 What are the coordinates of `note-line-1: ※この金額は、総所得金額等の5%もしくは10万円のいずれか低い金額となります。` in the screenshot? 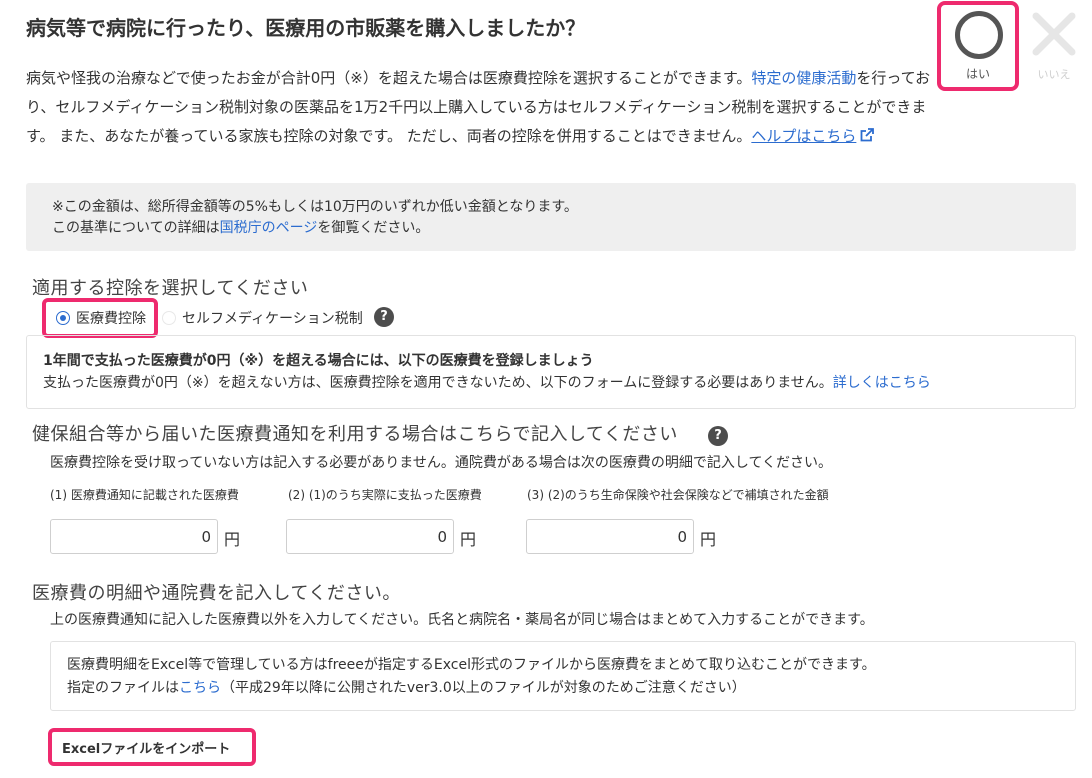 It's located at (315, 207).